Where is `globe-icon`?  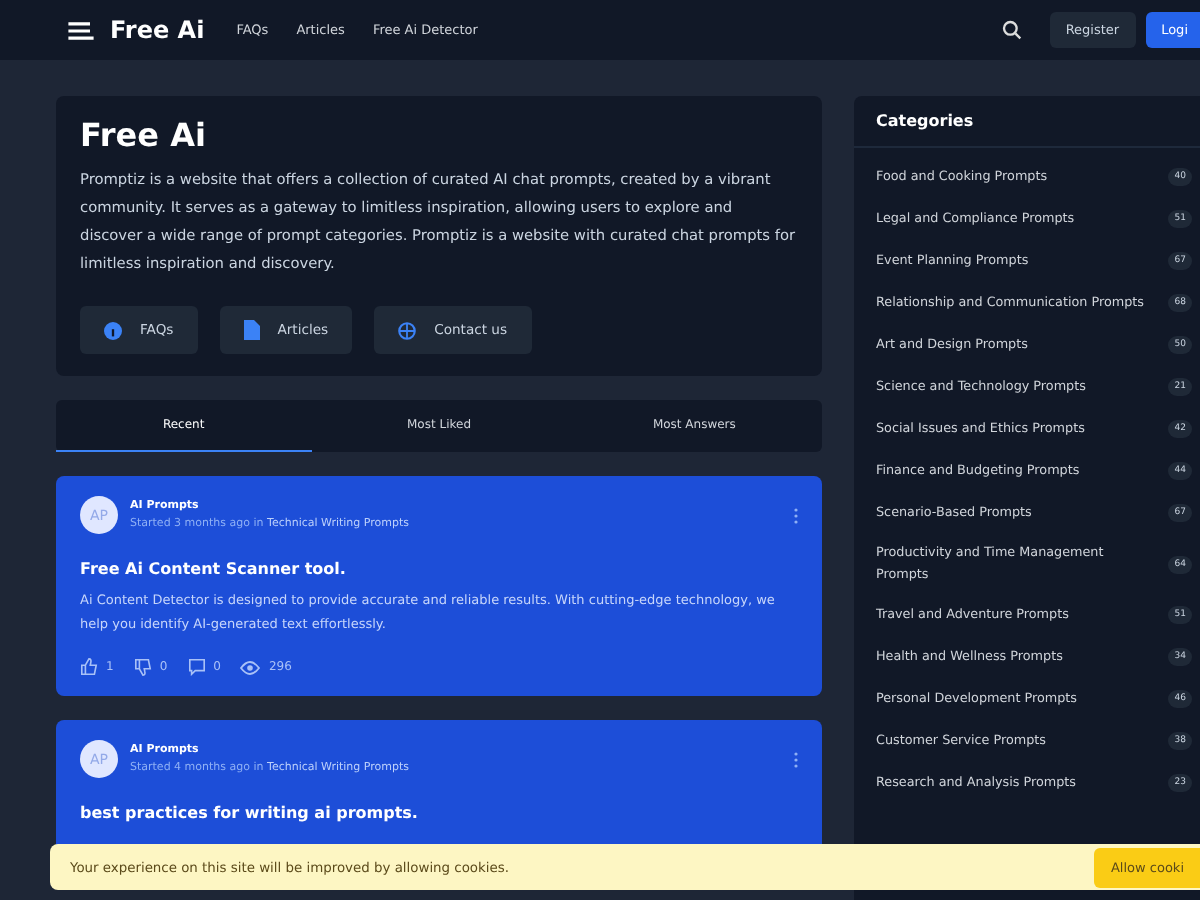 globe-icon is located at coordinates (407, 330).